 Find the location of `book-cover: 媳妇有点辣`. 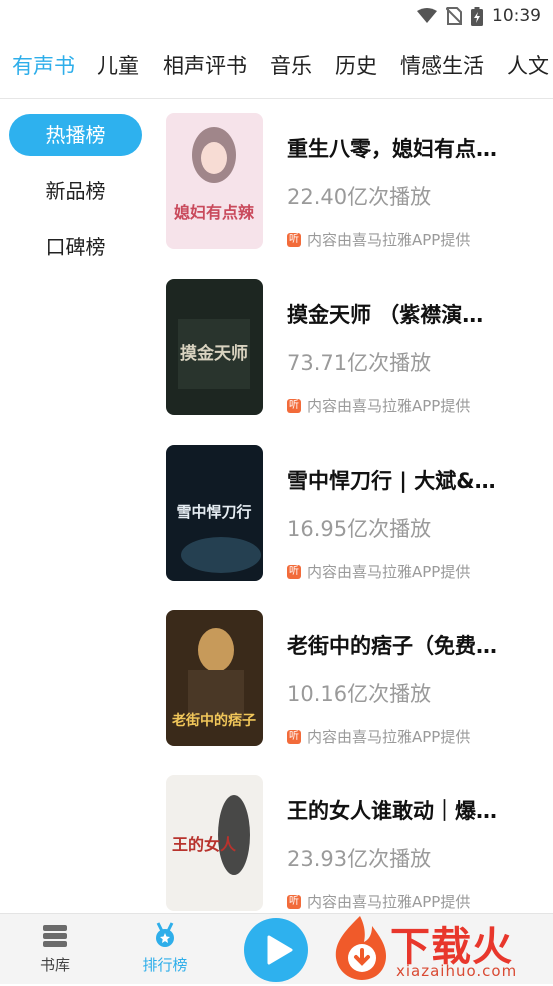

book-cover: 媳妇有点辣 is located at coordinates (214, 181).